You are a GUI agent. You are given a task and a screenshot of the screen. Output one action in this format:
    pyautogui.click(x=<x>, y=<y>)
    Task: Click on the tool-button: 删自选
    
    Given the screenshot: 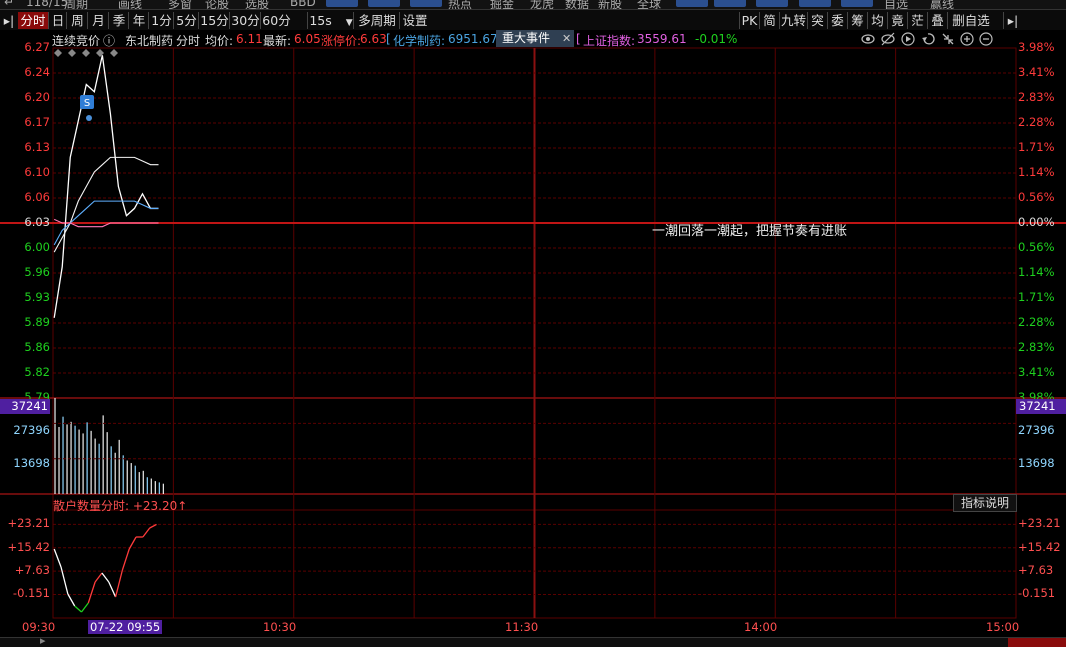 What is the action you would take?
    pyautogui.click(x=970, y=20)
    